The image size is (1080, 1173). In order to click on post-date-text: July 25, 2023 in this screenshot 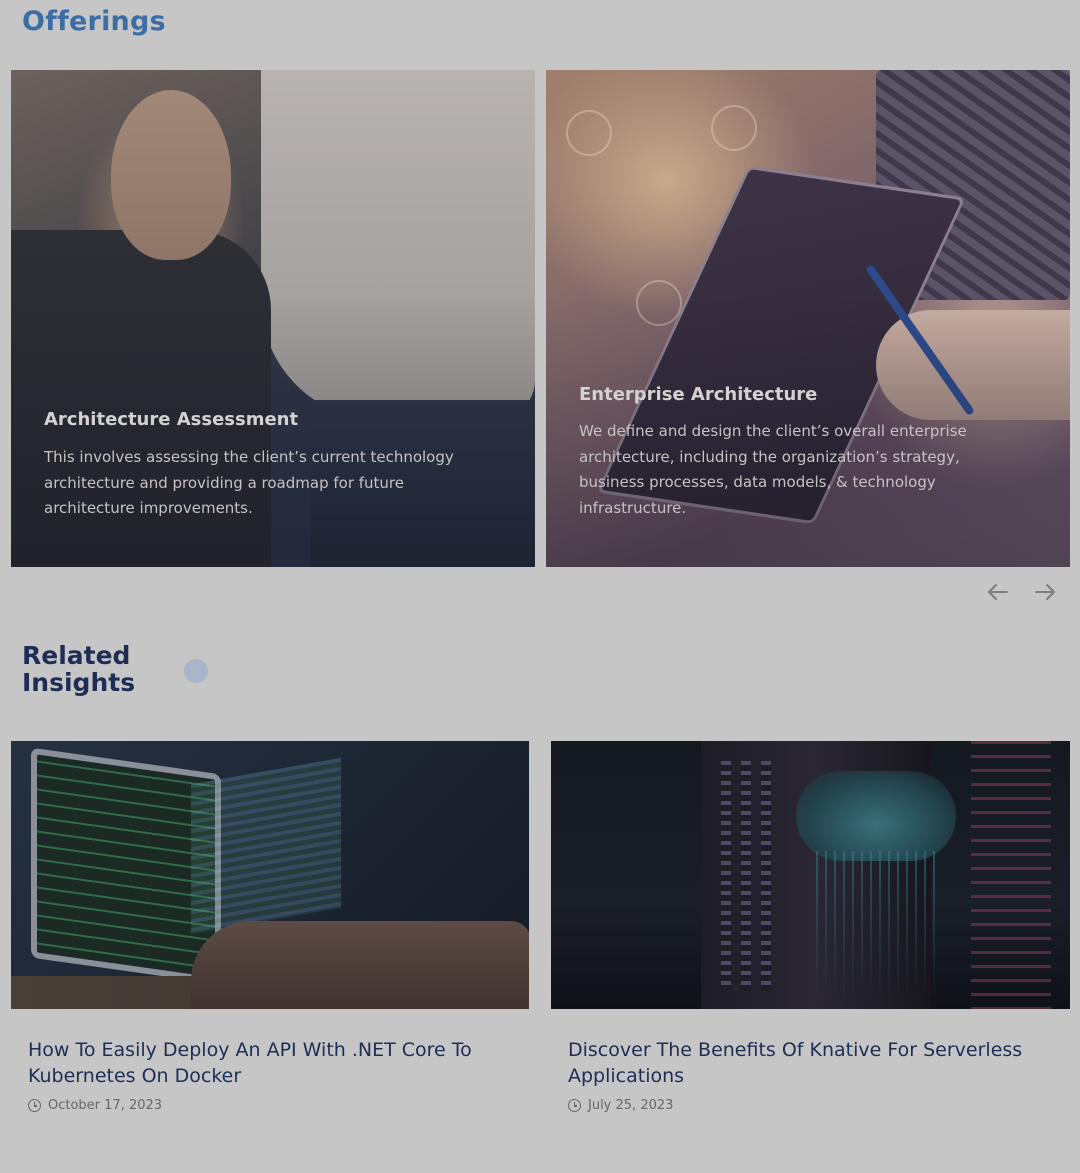, I will do `click(631, 1105)`.